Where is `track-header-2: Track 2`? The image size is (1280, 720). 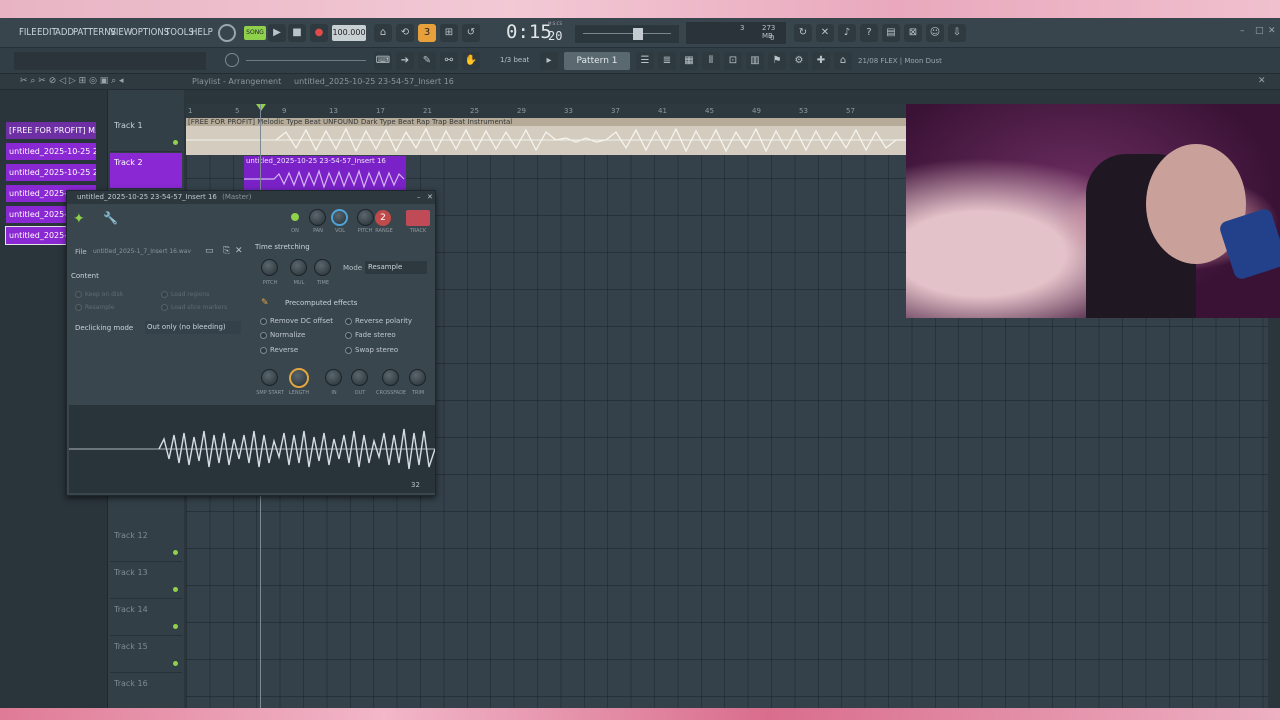 track-header-2: Track 2 is located at coordinates (146, 171).